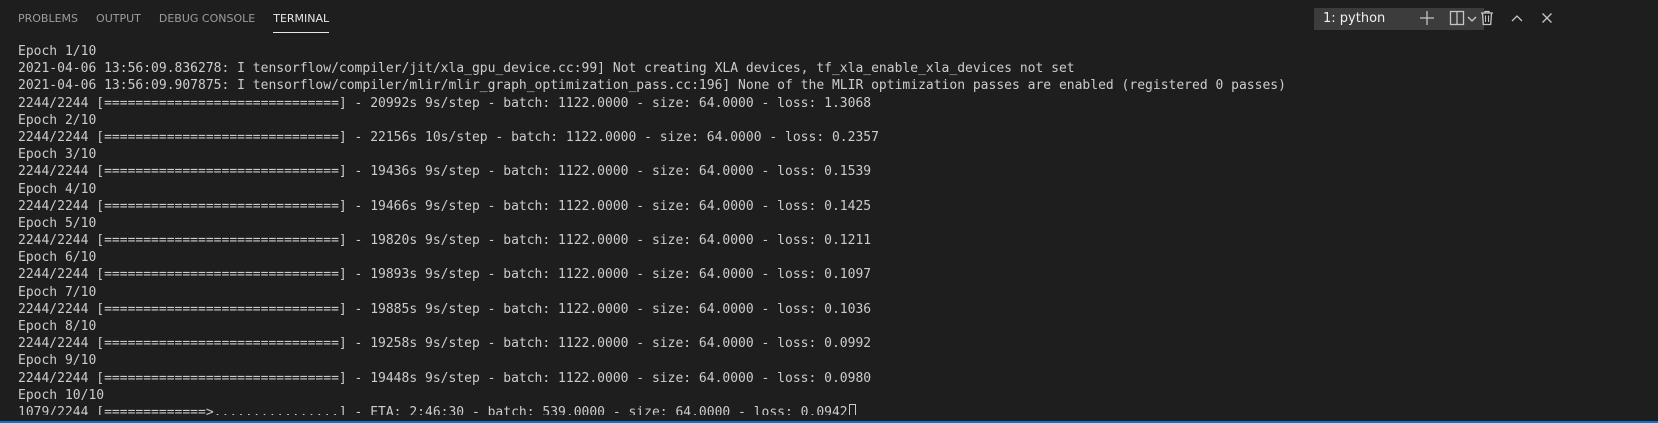 This screenshot has width=1658, height=423. I want to click on trash-icon, so click(1487, 18).